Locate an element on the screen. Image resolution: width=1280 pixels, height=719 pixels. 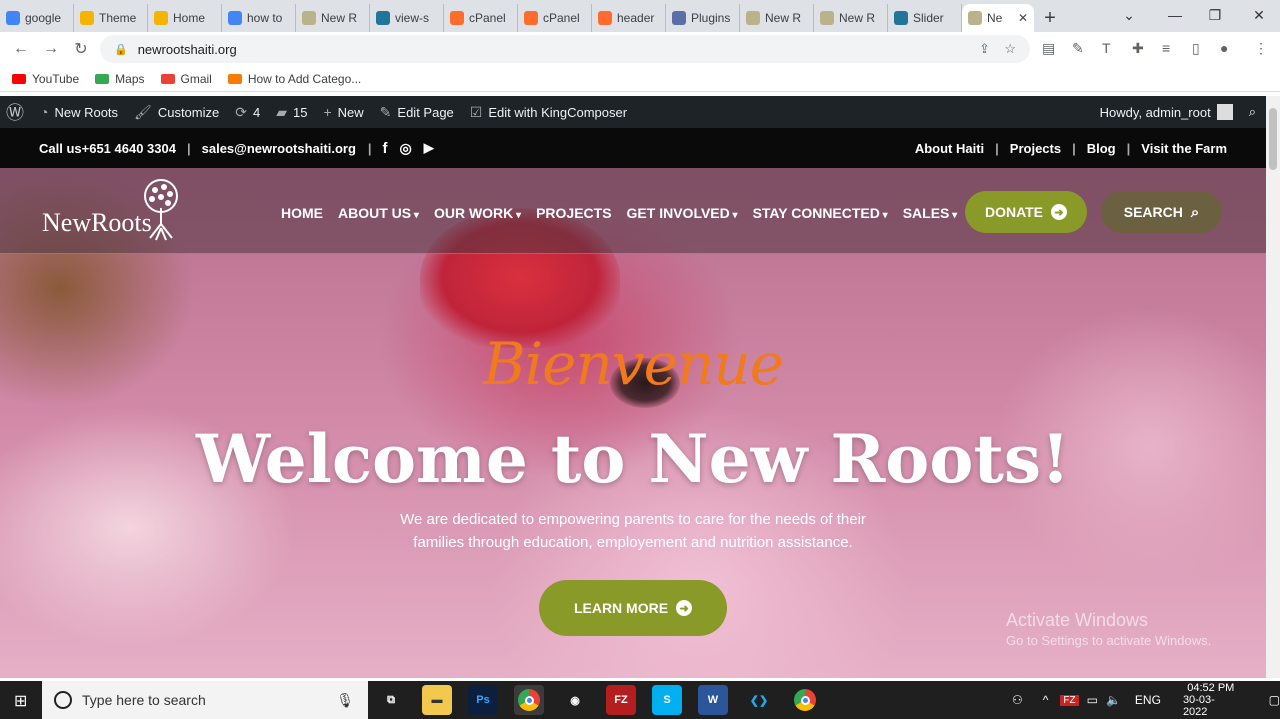
browser-tab: google is located at coordinates (37, 18).